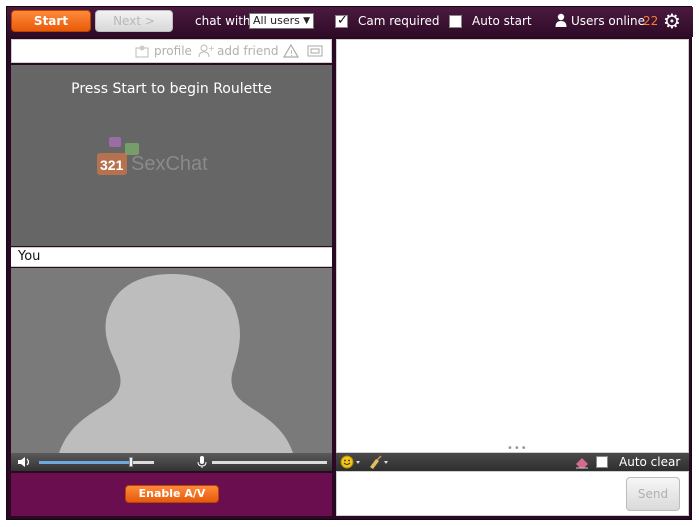  I want to click on site-logo: 321 SexChat, so click(152, 156).